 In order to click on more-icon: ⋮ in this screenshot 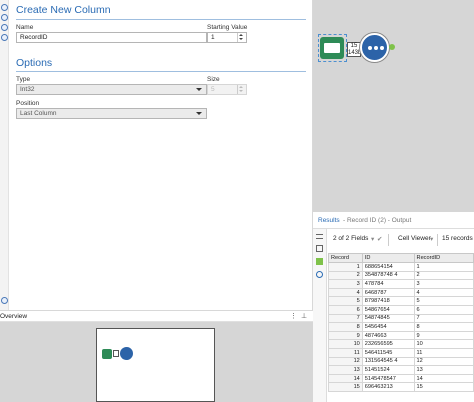, I will do `click(293, 316)`.